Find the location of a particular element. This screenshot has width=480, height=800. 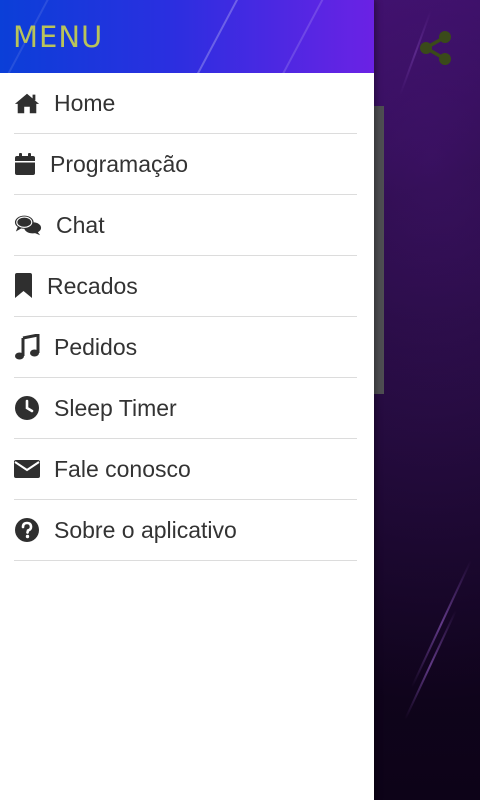

question-circle-icon is located at coordinates (27, 530).